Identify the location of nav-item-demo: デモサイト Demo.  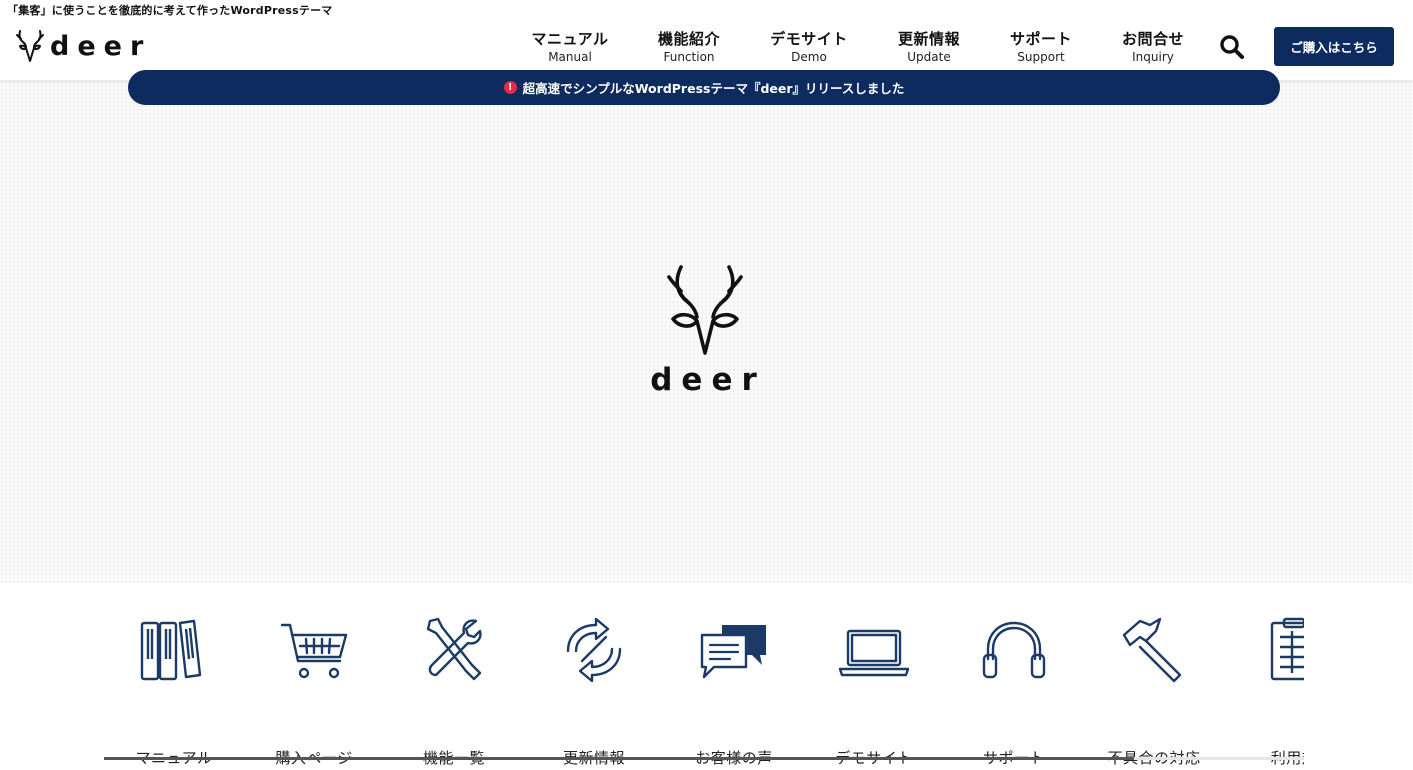
(809, 47).